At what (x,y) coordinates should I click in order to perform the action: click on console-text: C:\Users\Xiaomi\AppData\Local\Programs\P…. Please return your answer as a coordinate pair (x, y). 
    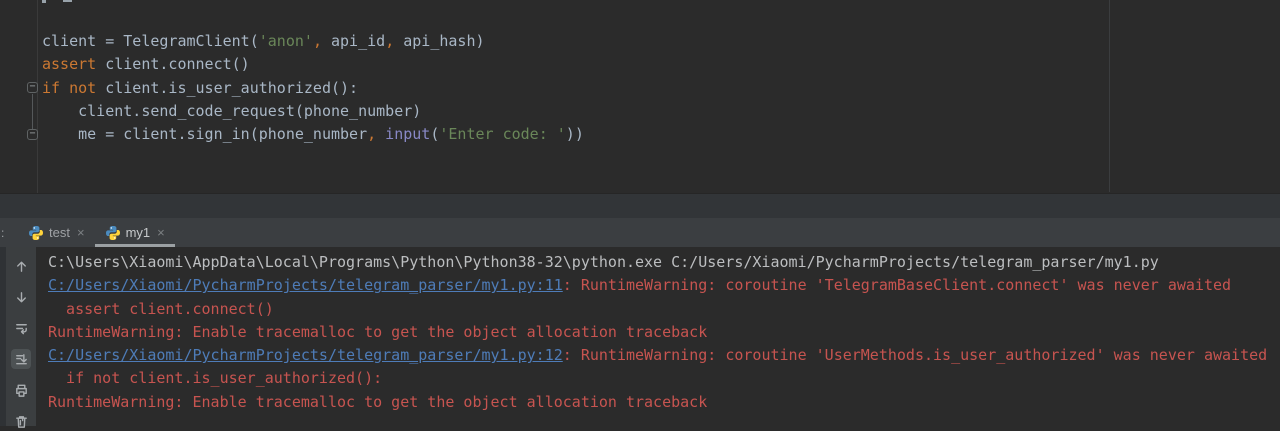
    Looking at the image, I should click on (603, 262).